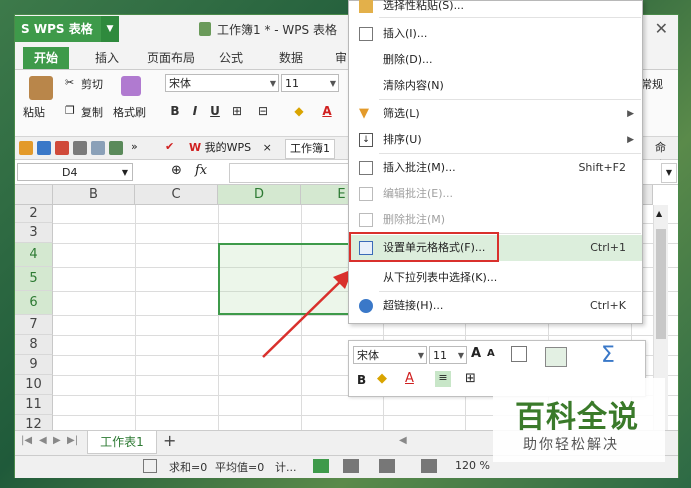  I want to click on italic-button: I, so click(195, 111).